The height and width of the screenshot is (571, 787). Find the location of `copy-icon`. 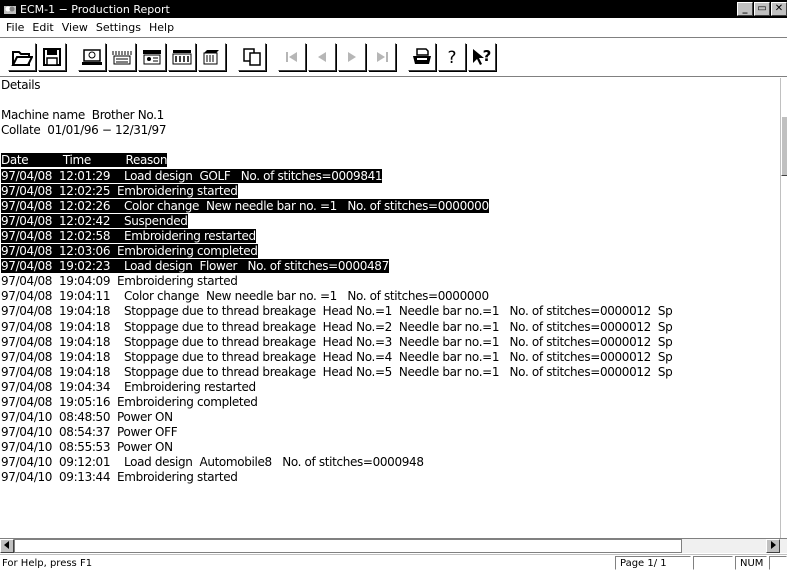

copy-icon is located at coordinates (252, 57).